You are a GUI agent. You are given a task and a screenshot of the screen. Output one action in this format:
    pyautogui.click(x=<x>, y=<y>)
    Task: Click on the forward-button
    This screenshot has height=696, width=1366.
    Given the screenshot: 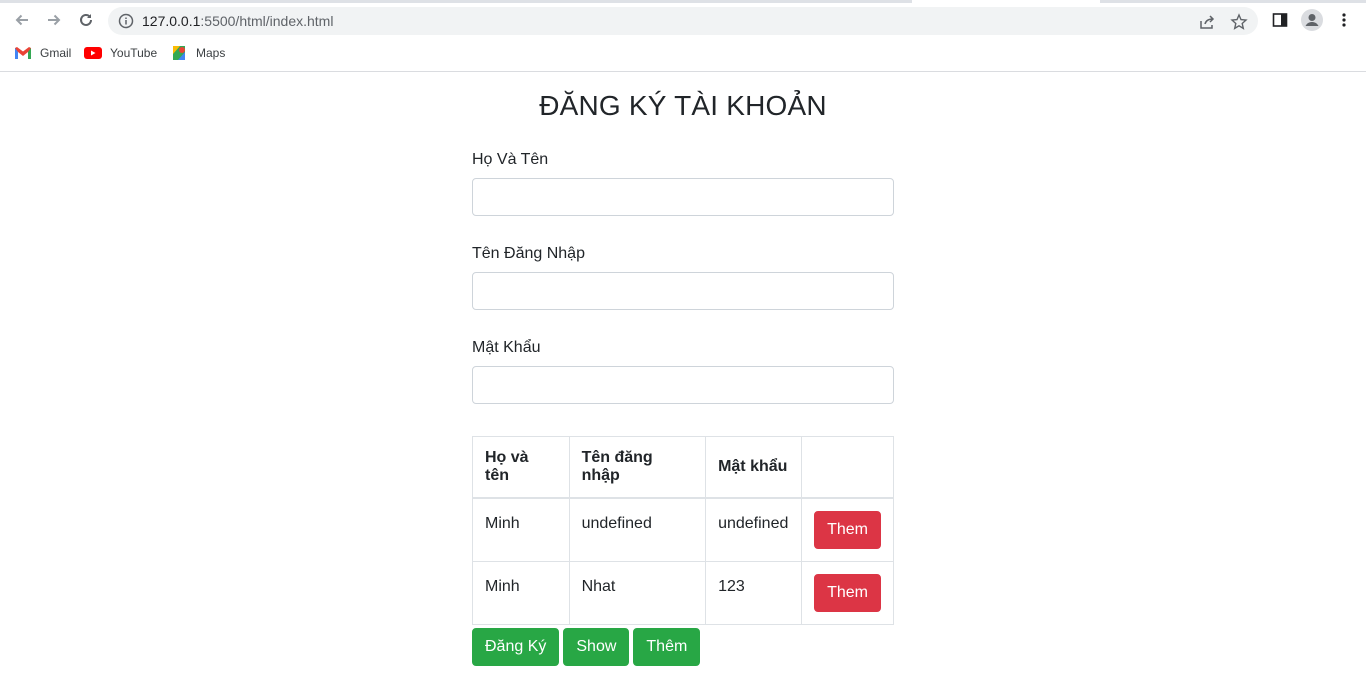 What is the action you would take?
    pyautogui.click(x=54, y=20)
    